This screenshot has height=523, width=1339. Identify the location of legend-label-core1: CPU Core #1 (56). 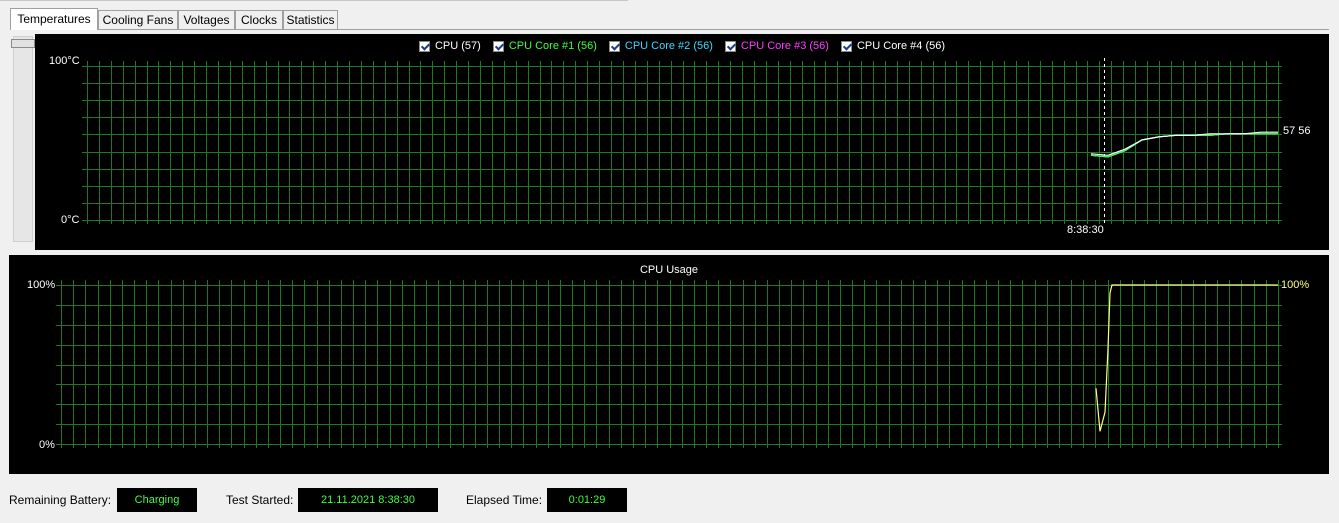
(552, 46).